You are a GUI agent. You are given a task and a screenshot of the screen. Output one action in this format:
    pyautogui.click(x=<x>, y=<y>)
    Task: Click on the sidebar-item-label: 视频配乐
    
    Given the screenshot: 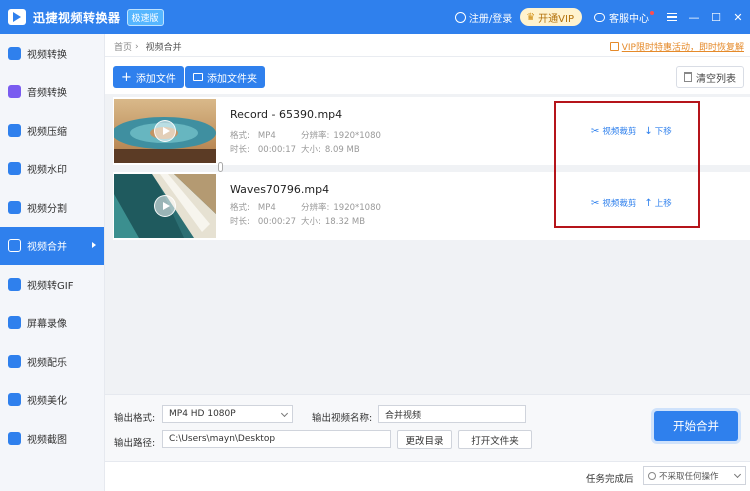 What is the action you would take?
    pyautogui.click(x=47, y=363)
    